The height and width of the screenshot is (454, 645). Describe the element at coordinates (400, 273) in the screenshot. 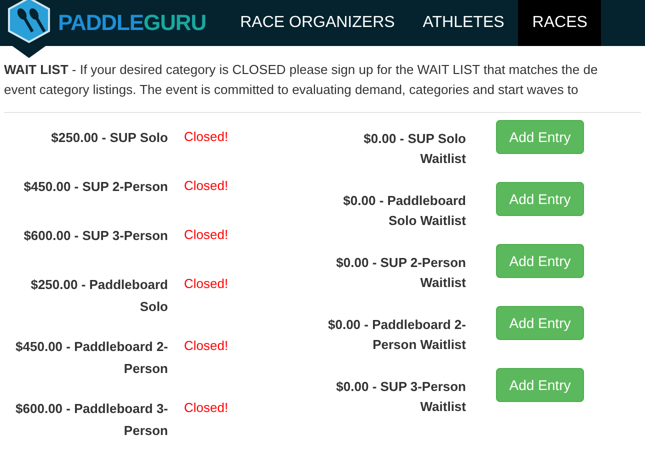

I see `waitlist-label: $0.00 - SUP 2-Person Waitlist` at that location.